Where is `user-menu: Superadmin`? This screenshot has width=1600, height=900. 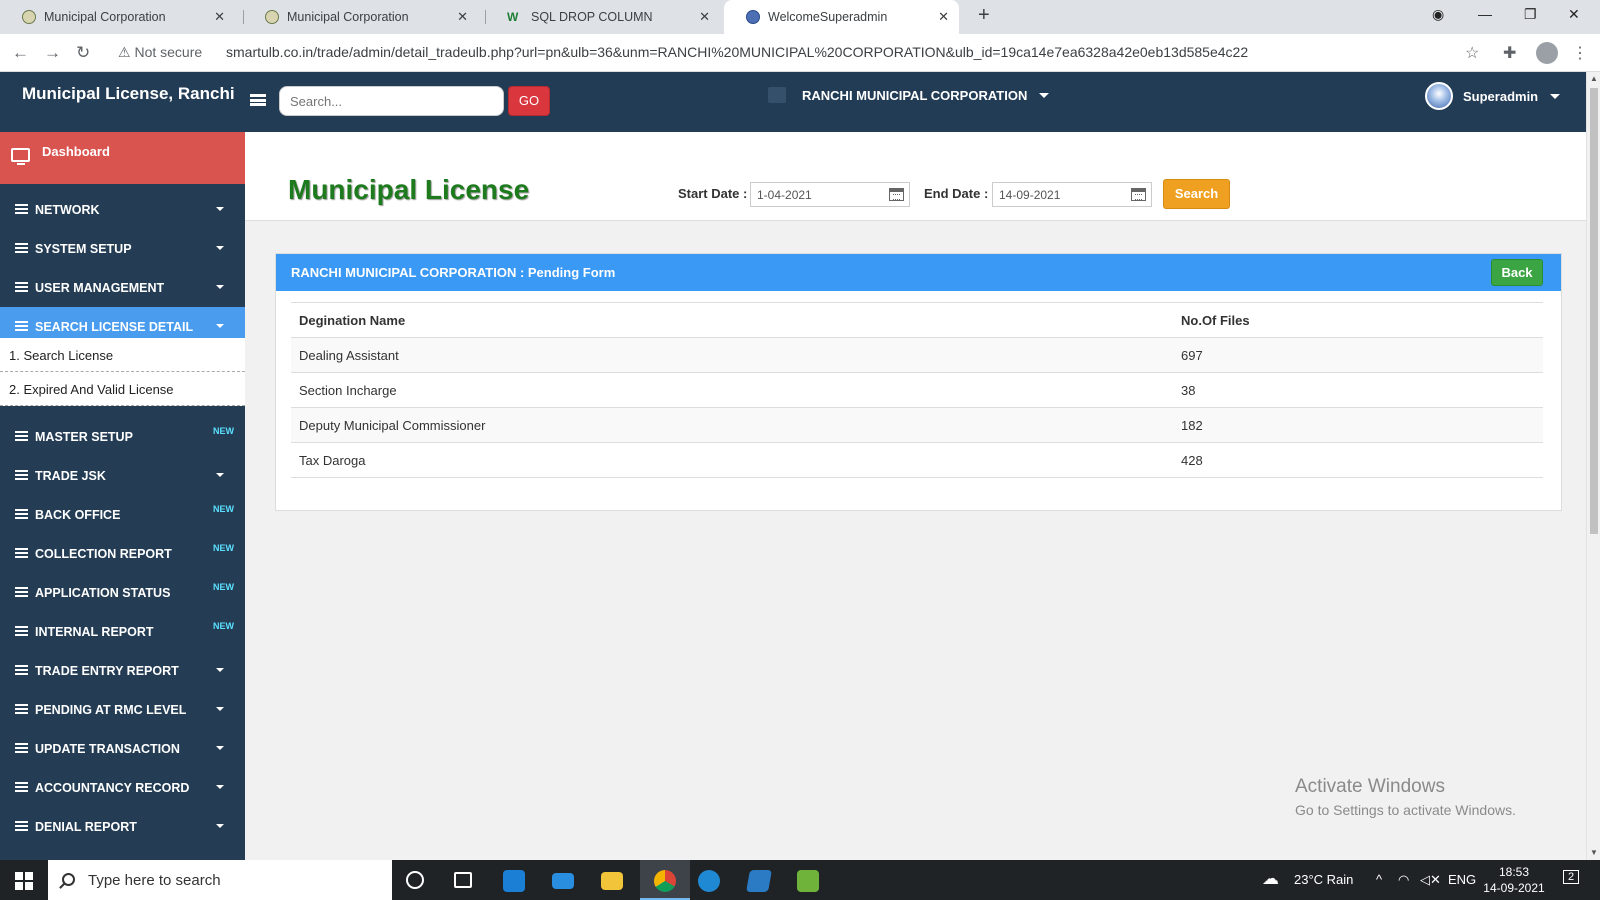 user-menu: Superadmin is located at coordinates (1493, 96).